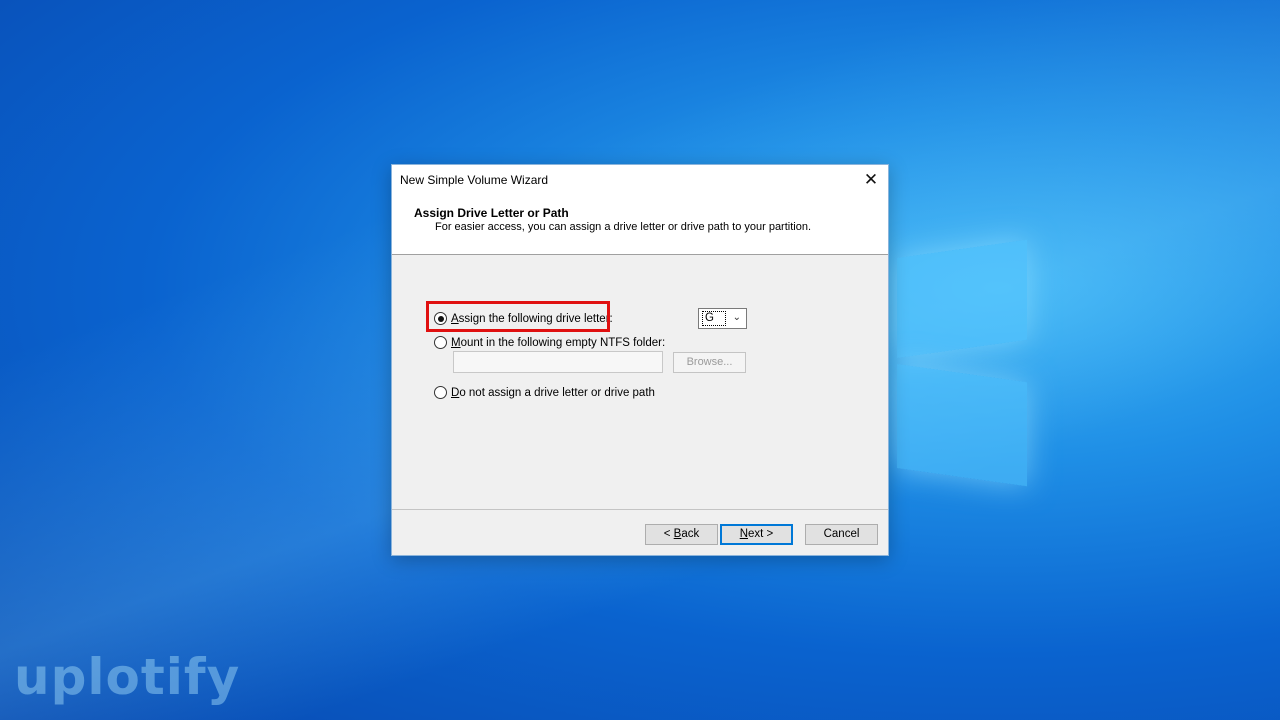 This screenshot has height=720, width=1280. Describe the element at coordinates (962, 425) in the screenshot. I see `windows-logo-pane-lower` at that location.